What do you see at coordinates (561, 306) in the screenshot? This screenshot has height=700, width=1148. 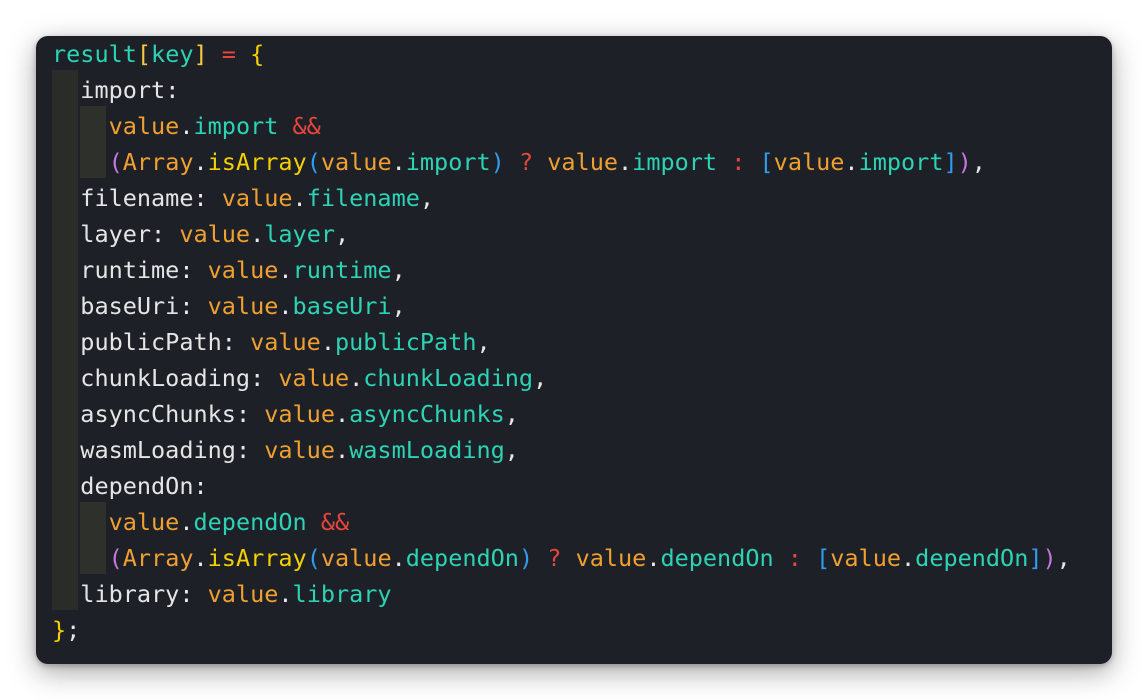 I see `code-line: baseUri: value.baseUri,` at bounding box center [561, 306].